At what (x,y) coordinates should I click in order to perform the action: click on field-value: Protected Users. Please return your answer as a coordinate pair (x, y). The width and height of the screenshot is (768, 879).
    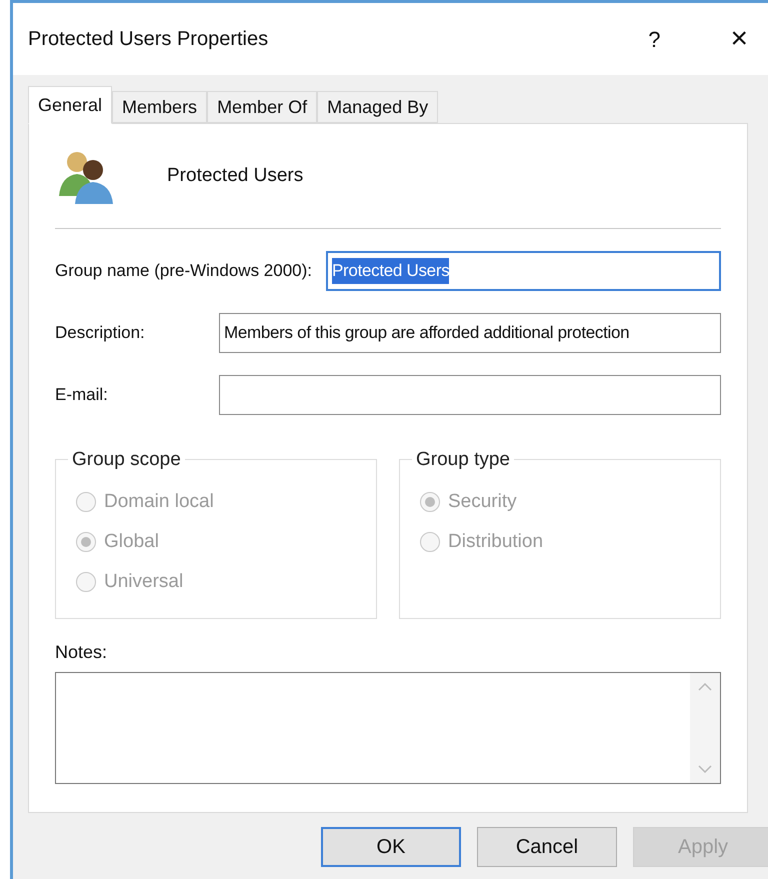
    Looking at the image, I should click on (391, 271).